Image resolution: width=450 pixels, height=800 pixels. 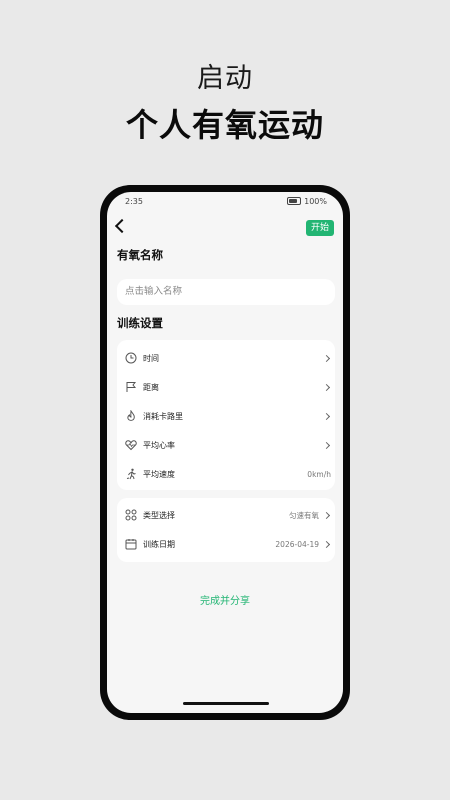 I want to click on start-button: 开始, so click(x=319, y=228).